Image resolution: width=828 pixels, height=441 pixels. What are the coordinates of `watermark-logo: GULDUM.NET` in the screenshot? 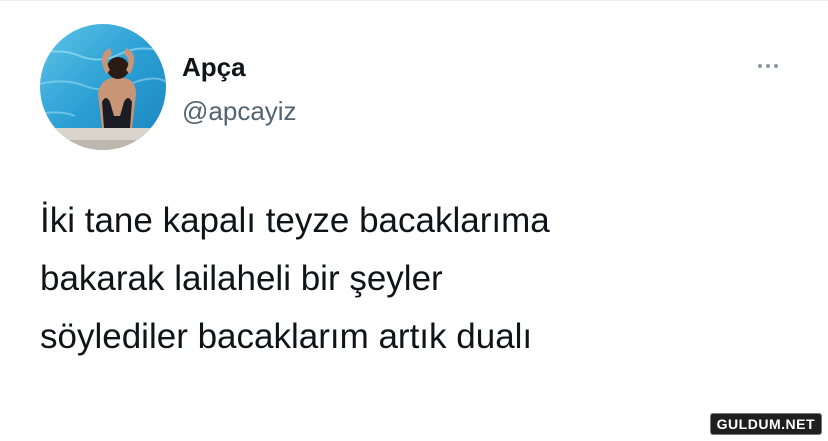 It's located at (765, 424).